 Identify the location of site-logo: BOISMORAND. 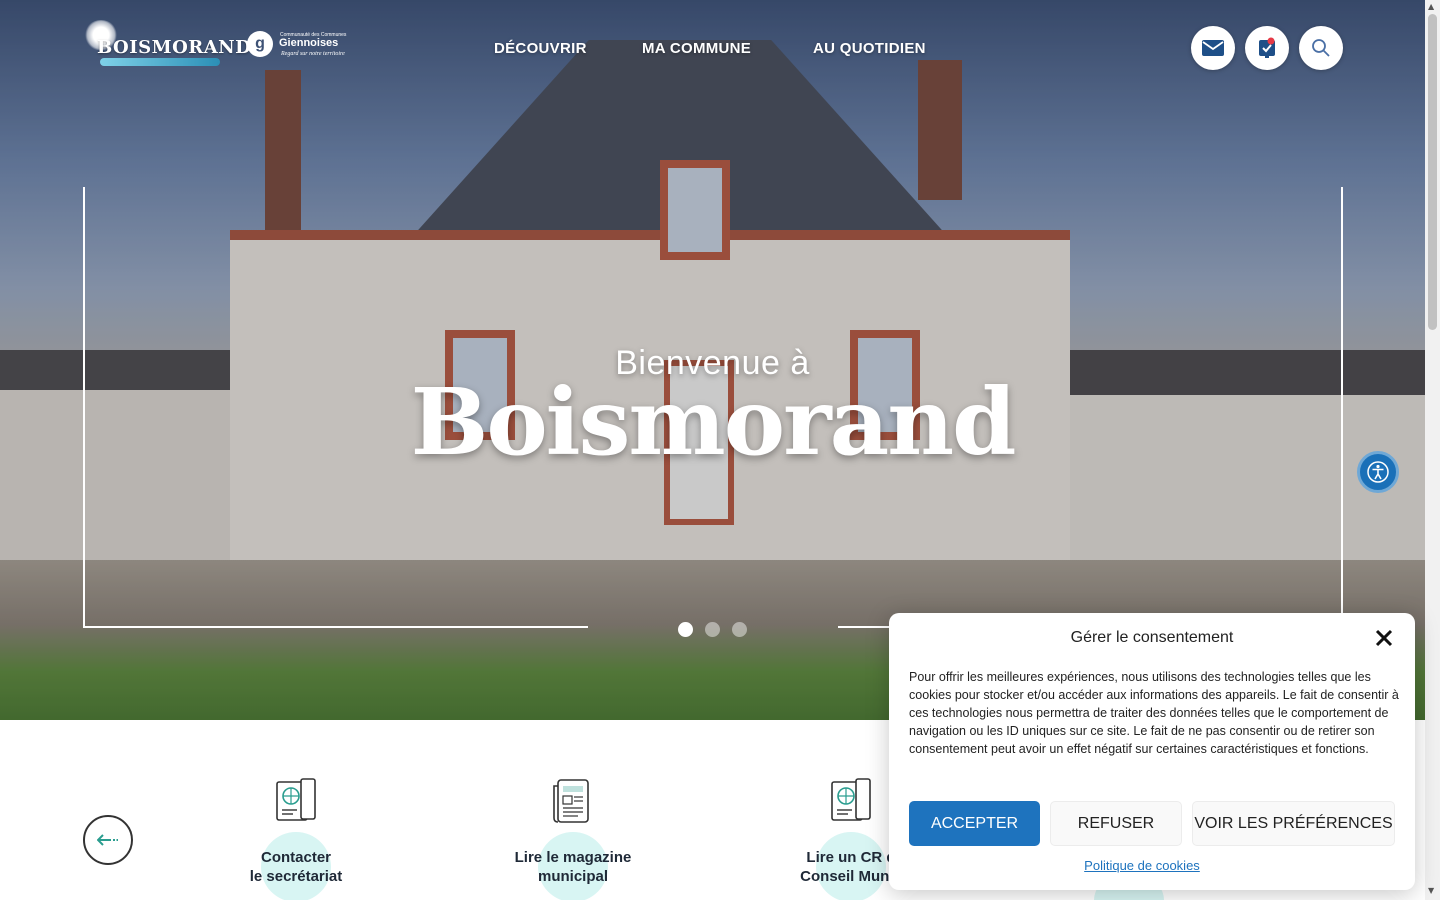
(174, 47).